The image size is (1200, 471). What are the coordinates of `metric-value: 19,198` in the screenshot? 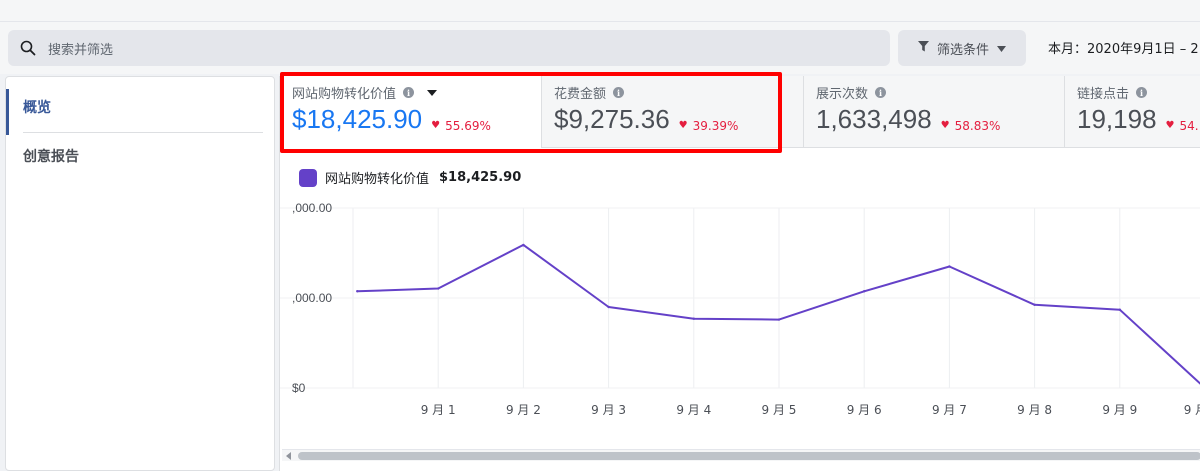 It's located at (1117, 119).